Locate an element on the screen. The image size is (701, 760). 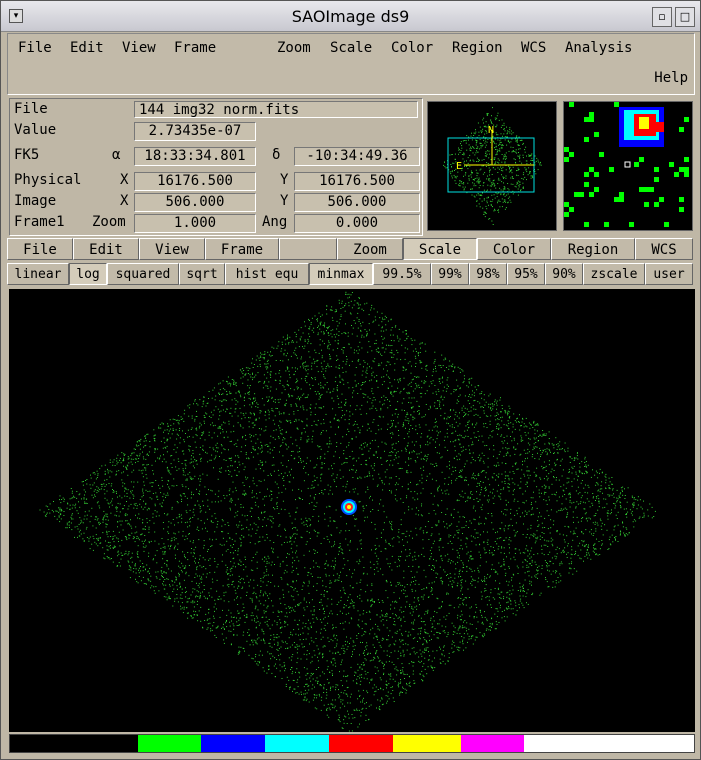
scale-squared: squared is located at coordinates (143, 274).